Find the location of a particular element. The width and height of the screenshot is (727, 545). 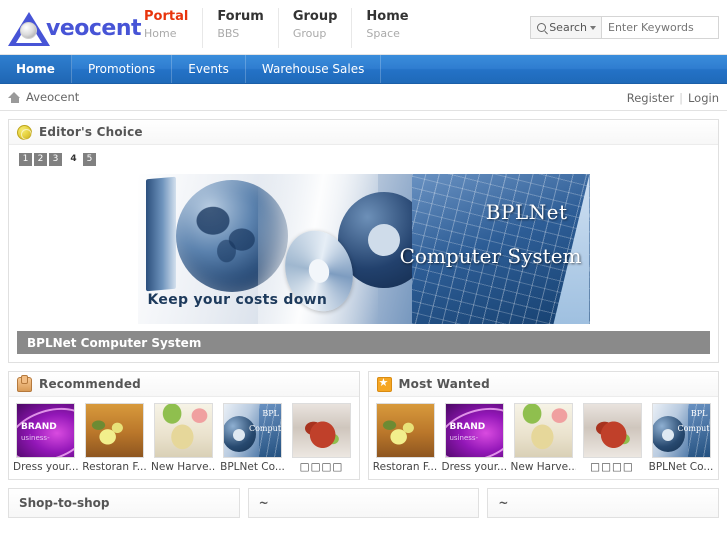

most-wanted-column: Most Wanted Restoran F... BRAND usiness- is located at coordinates (543, 429).